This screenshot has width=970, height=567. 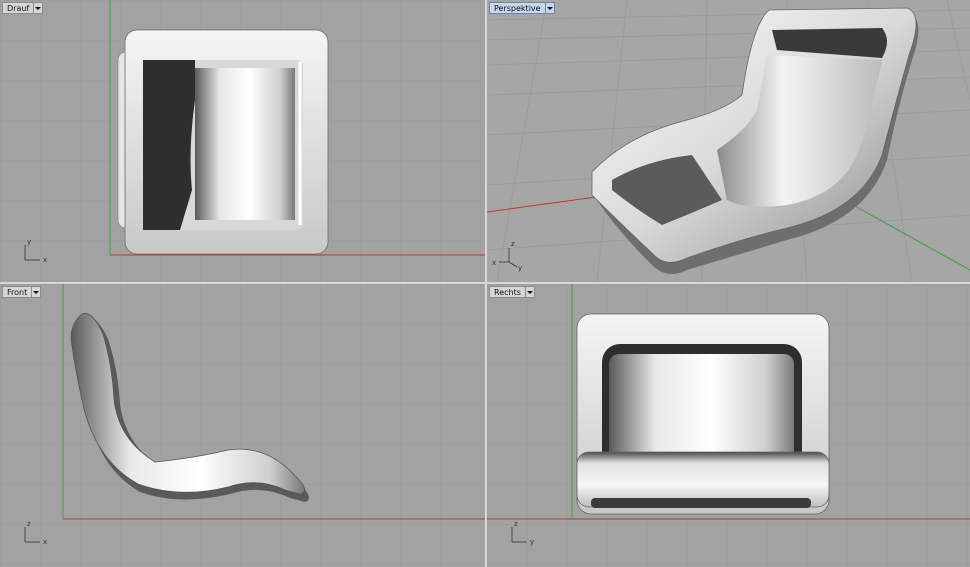 What do you see at coordinates (17, 292) in the screenshot?
I see `viewport-name: Front` at bounding box center [17, 292].